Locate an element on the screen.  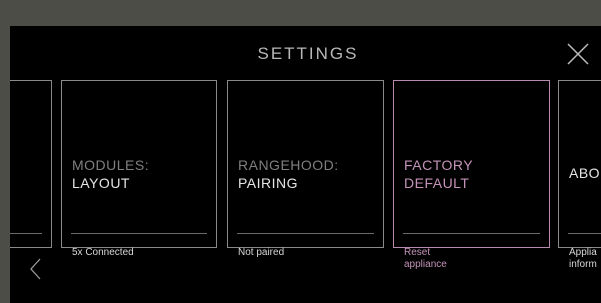
settings-card-about: ABO Applia inform is located at coordinates (579, 175).